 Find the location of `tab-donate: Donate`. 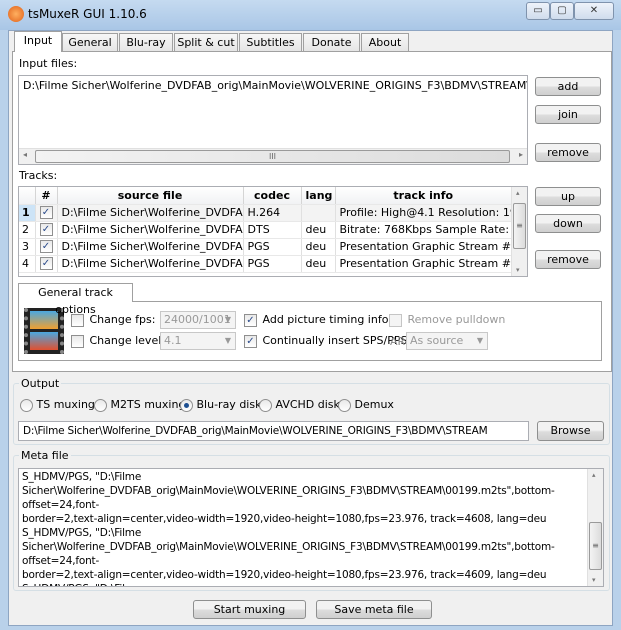

tab-donate: Donate is located at coordinates (331, 42).